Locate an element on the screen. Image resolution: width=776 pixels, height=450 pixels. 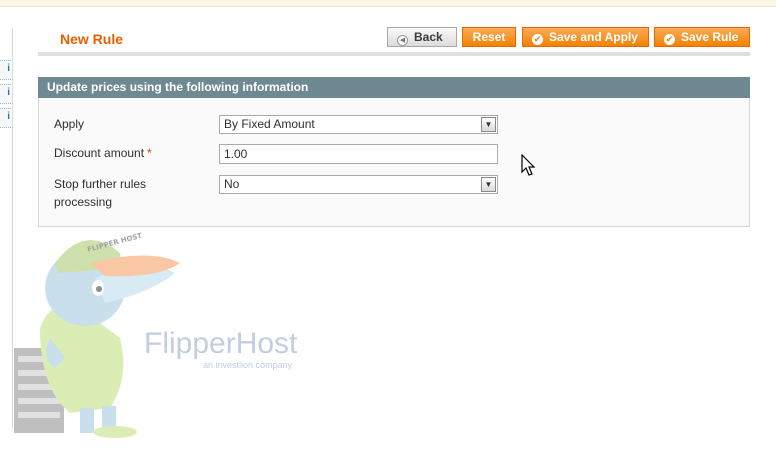
save-and-apply-button: ✔ Save and Apply is located at coordinates (585, 37).